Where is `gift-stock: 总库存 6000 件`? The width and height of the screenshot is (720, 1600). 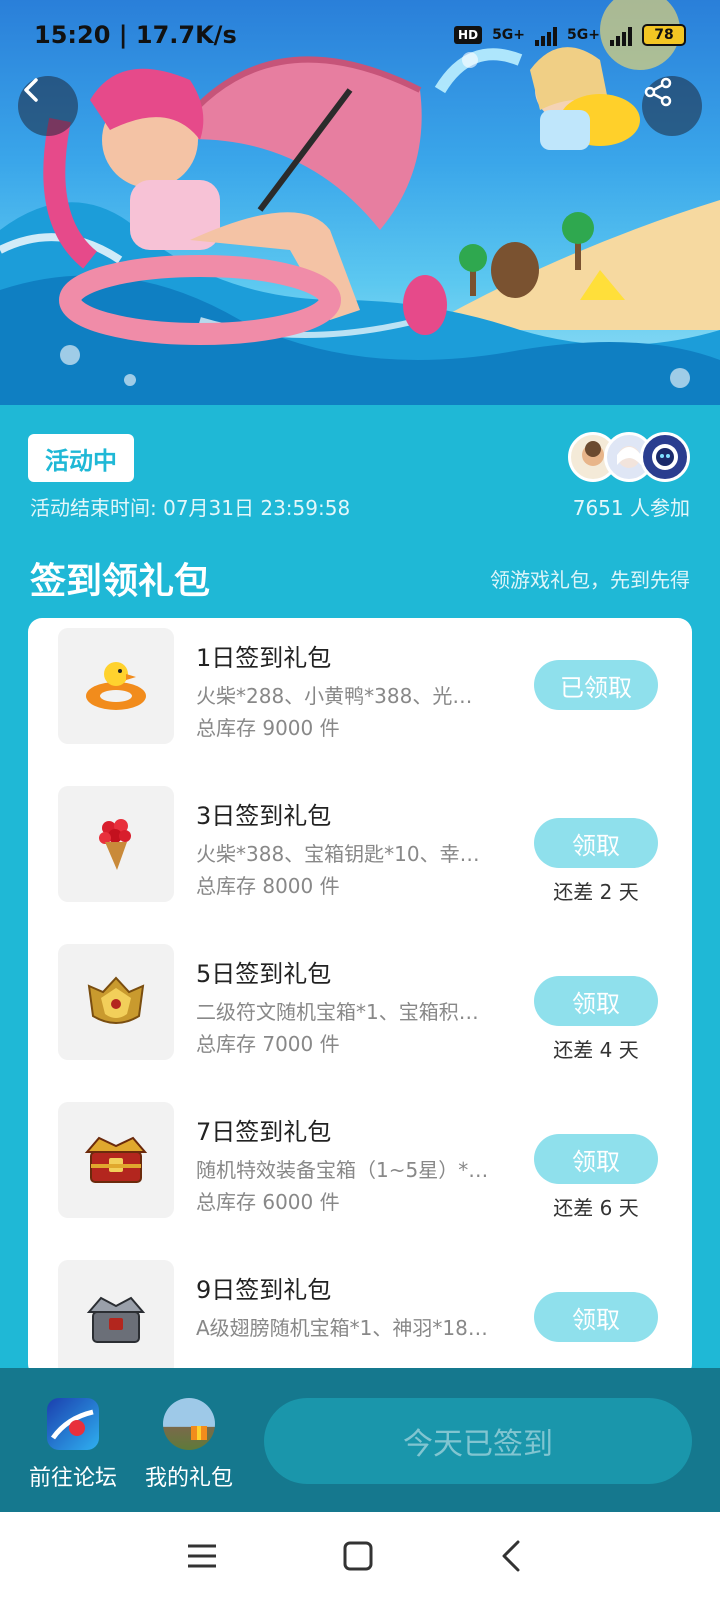 gift-stock: 总库存 6000 件 is located at coordinates (268, 1202).